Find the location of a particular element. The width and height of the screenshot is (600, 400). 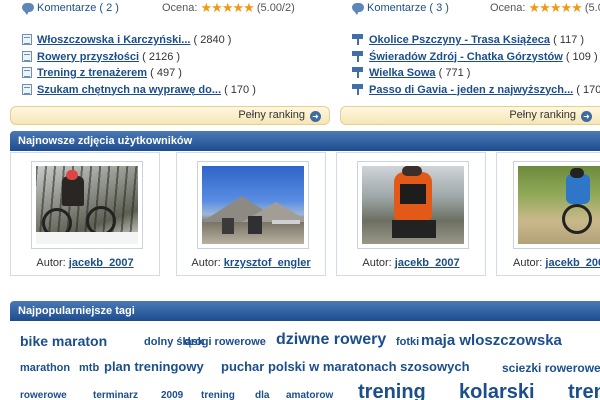

tag-link: puchar polski w maratonach szosowych is located at coordinates (345, 366).